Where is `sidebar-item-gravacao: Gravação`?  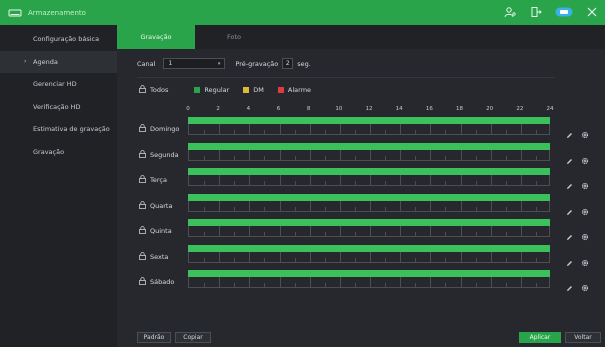 sidebar-item-gravacao: Gravação is located at coordinates (58, 152).